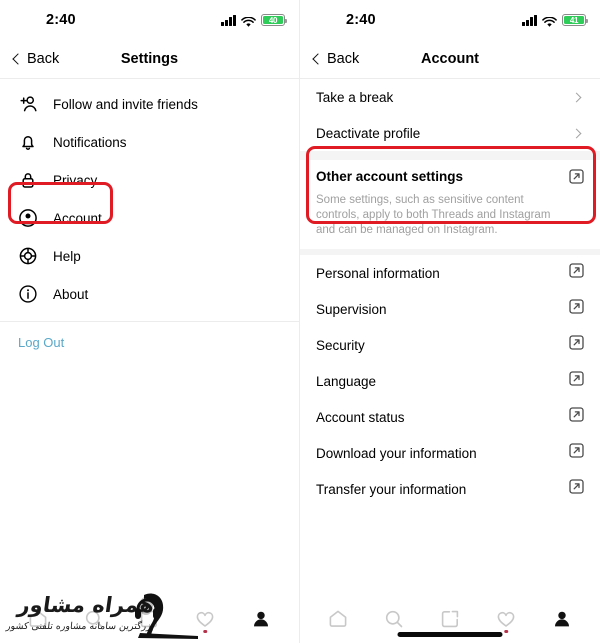 The height and width of the screenshot is (643, 600). What do you see at coordinates (360, 417) in the screenshot?
I see `list-item-label: Account status` at bounding box center [360, 417].